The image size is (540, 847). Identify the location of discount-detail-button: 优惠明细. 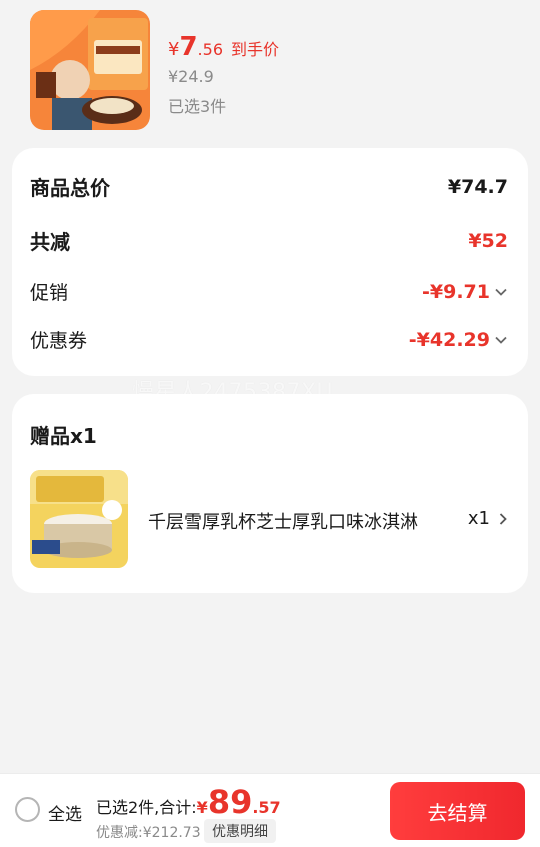
(240, 831).